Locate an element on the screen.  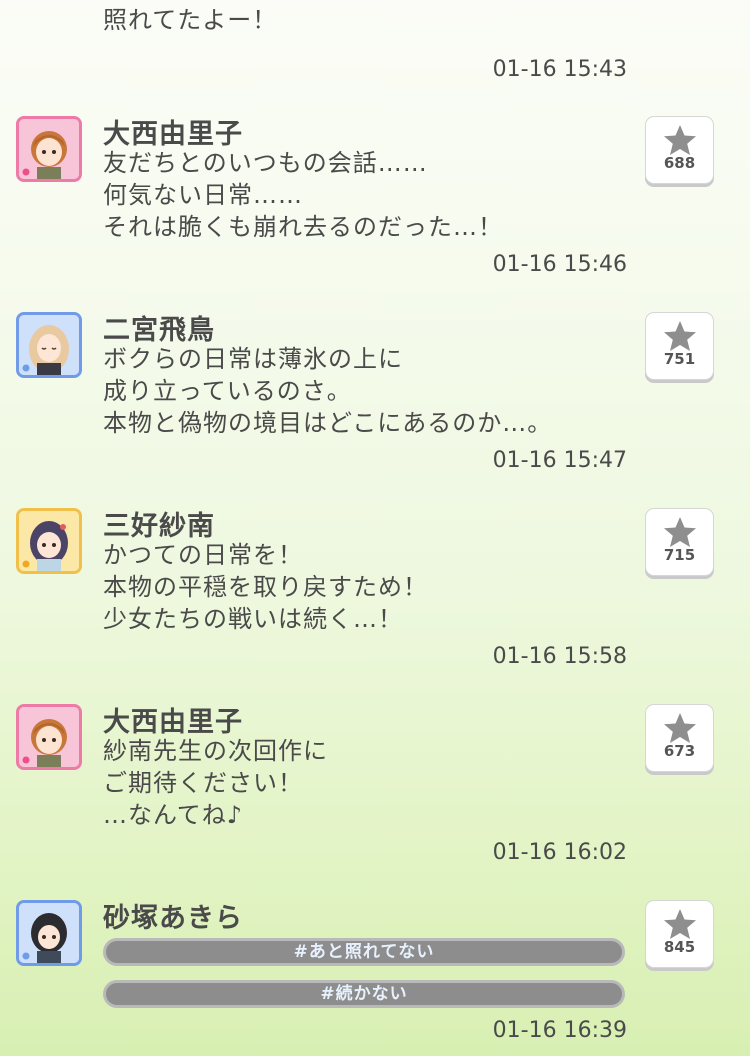
like-button: 845 is located at coordinates (679, 934).